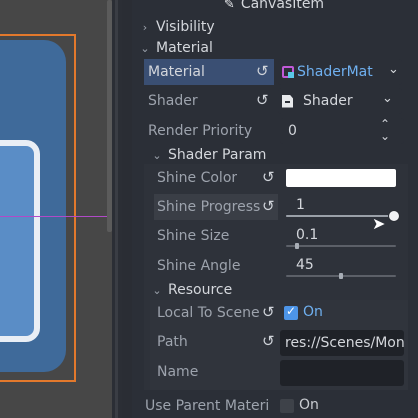 This screenshot has width=418, height=418. What do you see at coordinates (343, 265) in the screenshot?
I see `shine-angle-value-field: 45` at bounding box center [343, 265].